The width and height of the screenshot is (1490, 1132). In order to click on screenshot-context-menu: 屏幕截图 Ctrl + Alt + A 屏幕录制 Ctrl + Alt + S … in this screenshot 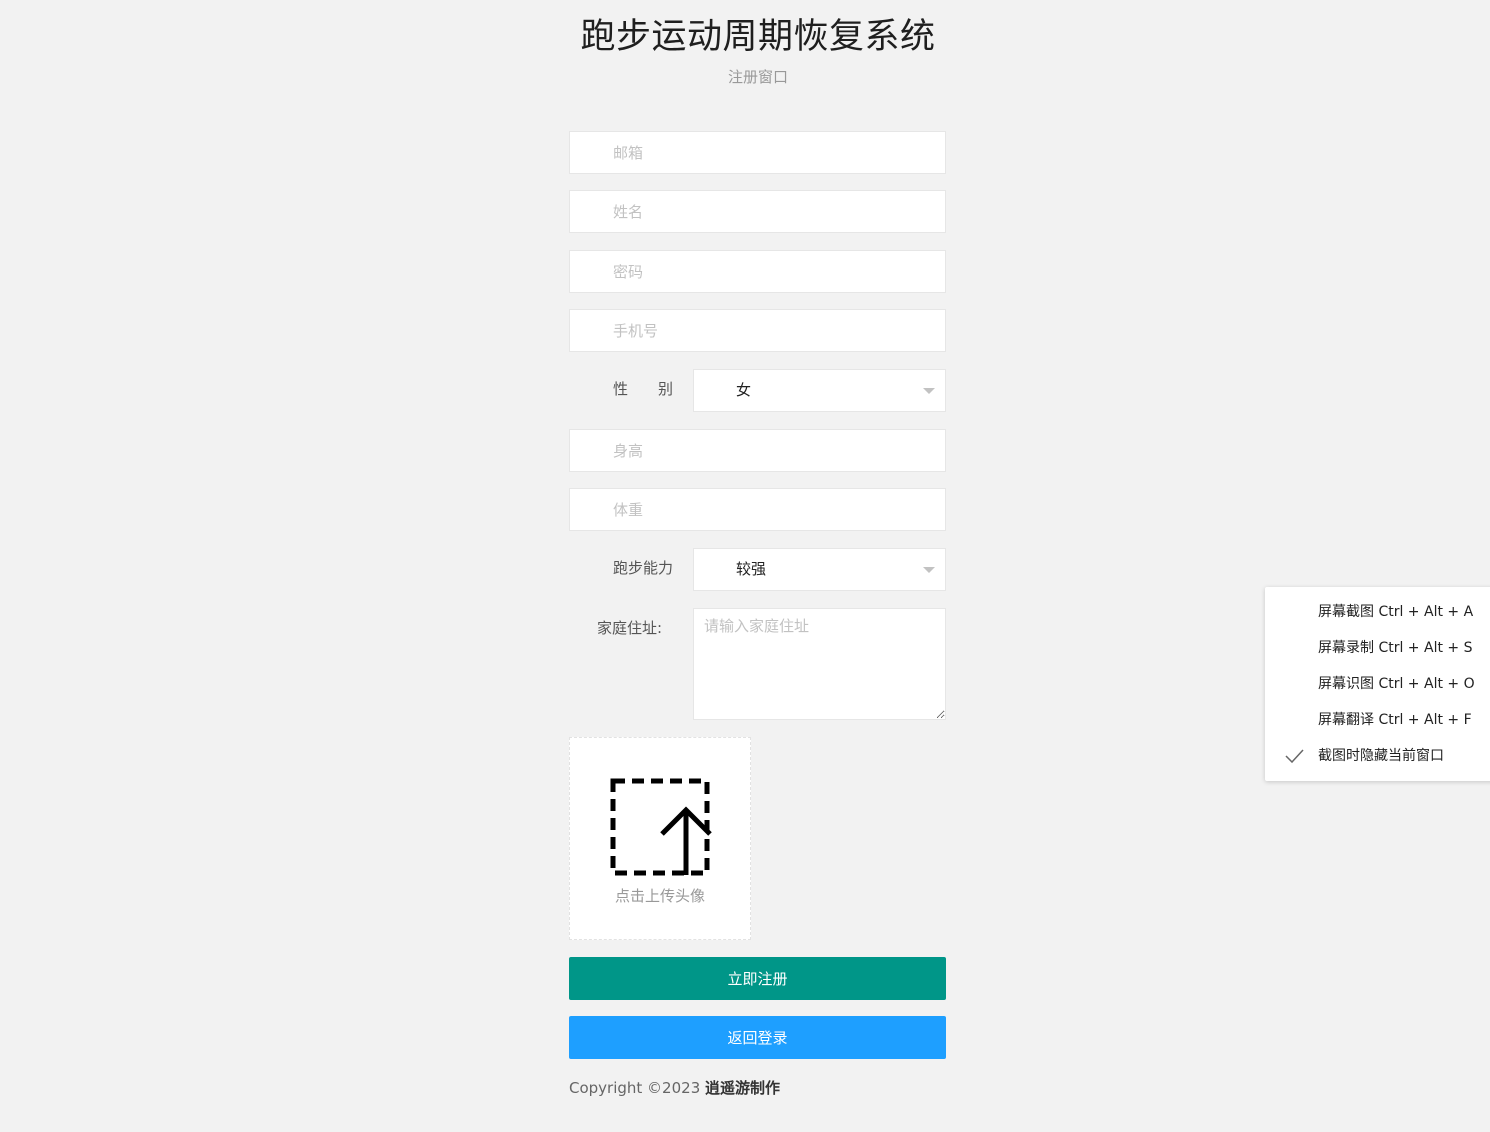, I will do `click(1377, 684)`.